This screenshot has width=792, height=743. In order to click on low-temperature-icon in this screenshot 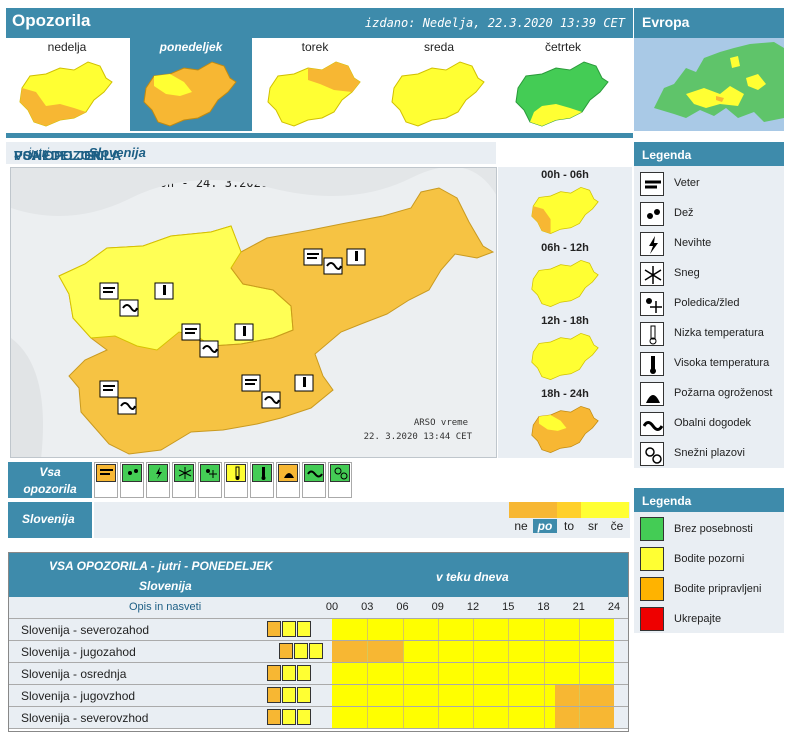, I will do `click(653, 335)`.